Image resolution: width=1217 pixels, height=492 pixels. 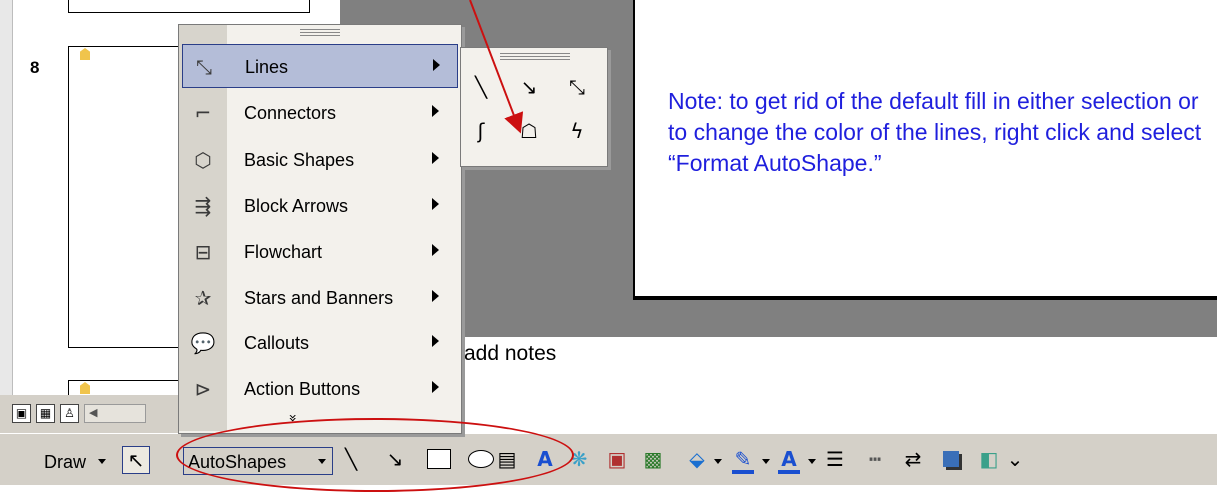 What do you see at coordinates (375, 455) in the screenshot?
I see `red-highlight-ellipse` at bounding box center [375, 455].